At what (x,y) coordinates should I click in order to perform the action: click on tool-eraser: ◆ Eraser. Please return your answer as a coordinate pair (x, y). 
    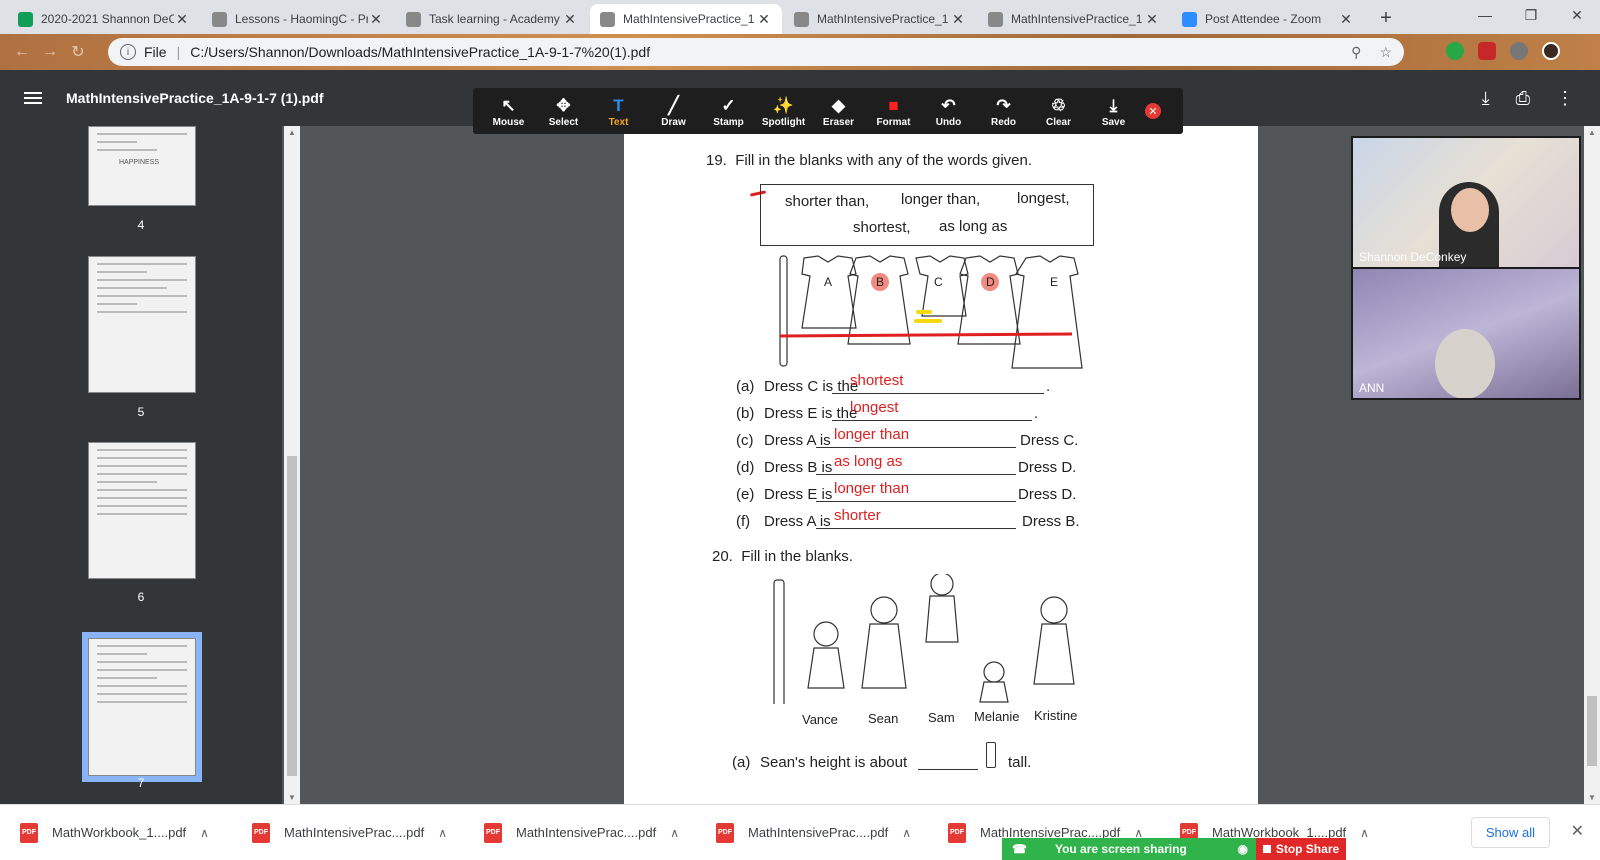
    Looking at the image, I should click on (838, 111).